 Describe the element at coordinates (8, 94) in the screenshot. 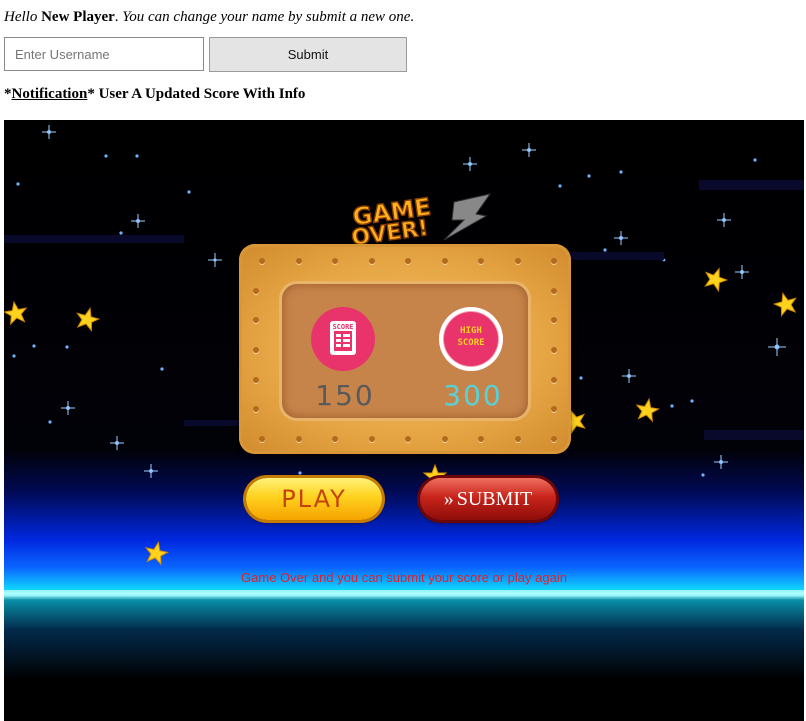

I see `notification-prefix: *` at that location.